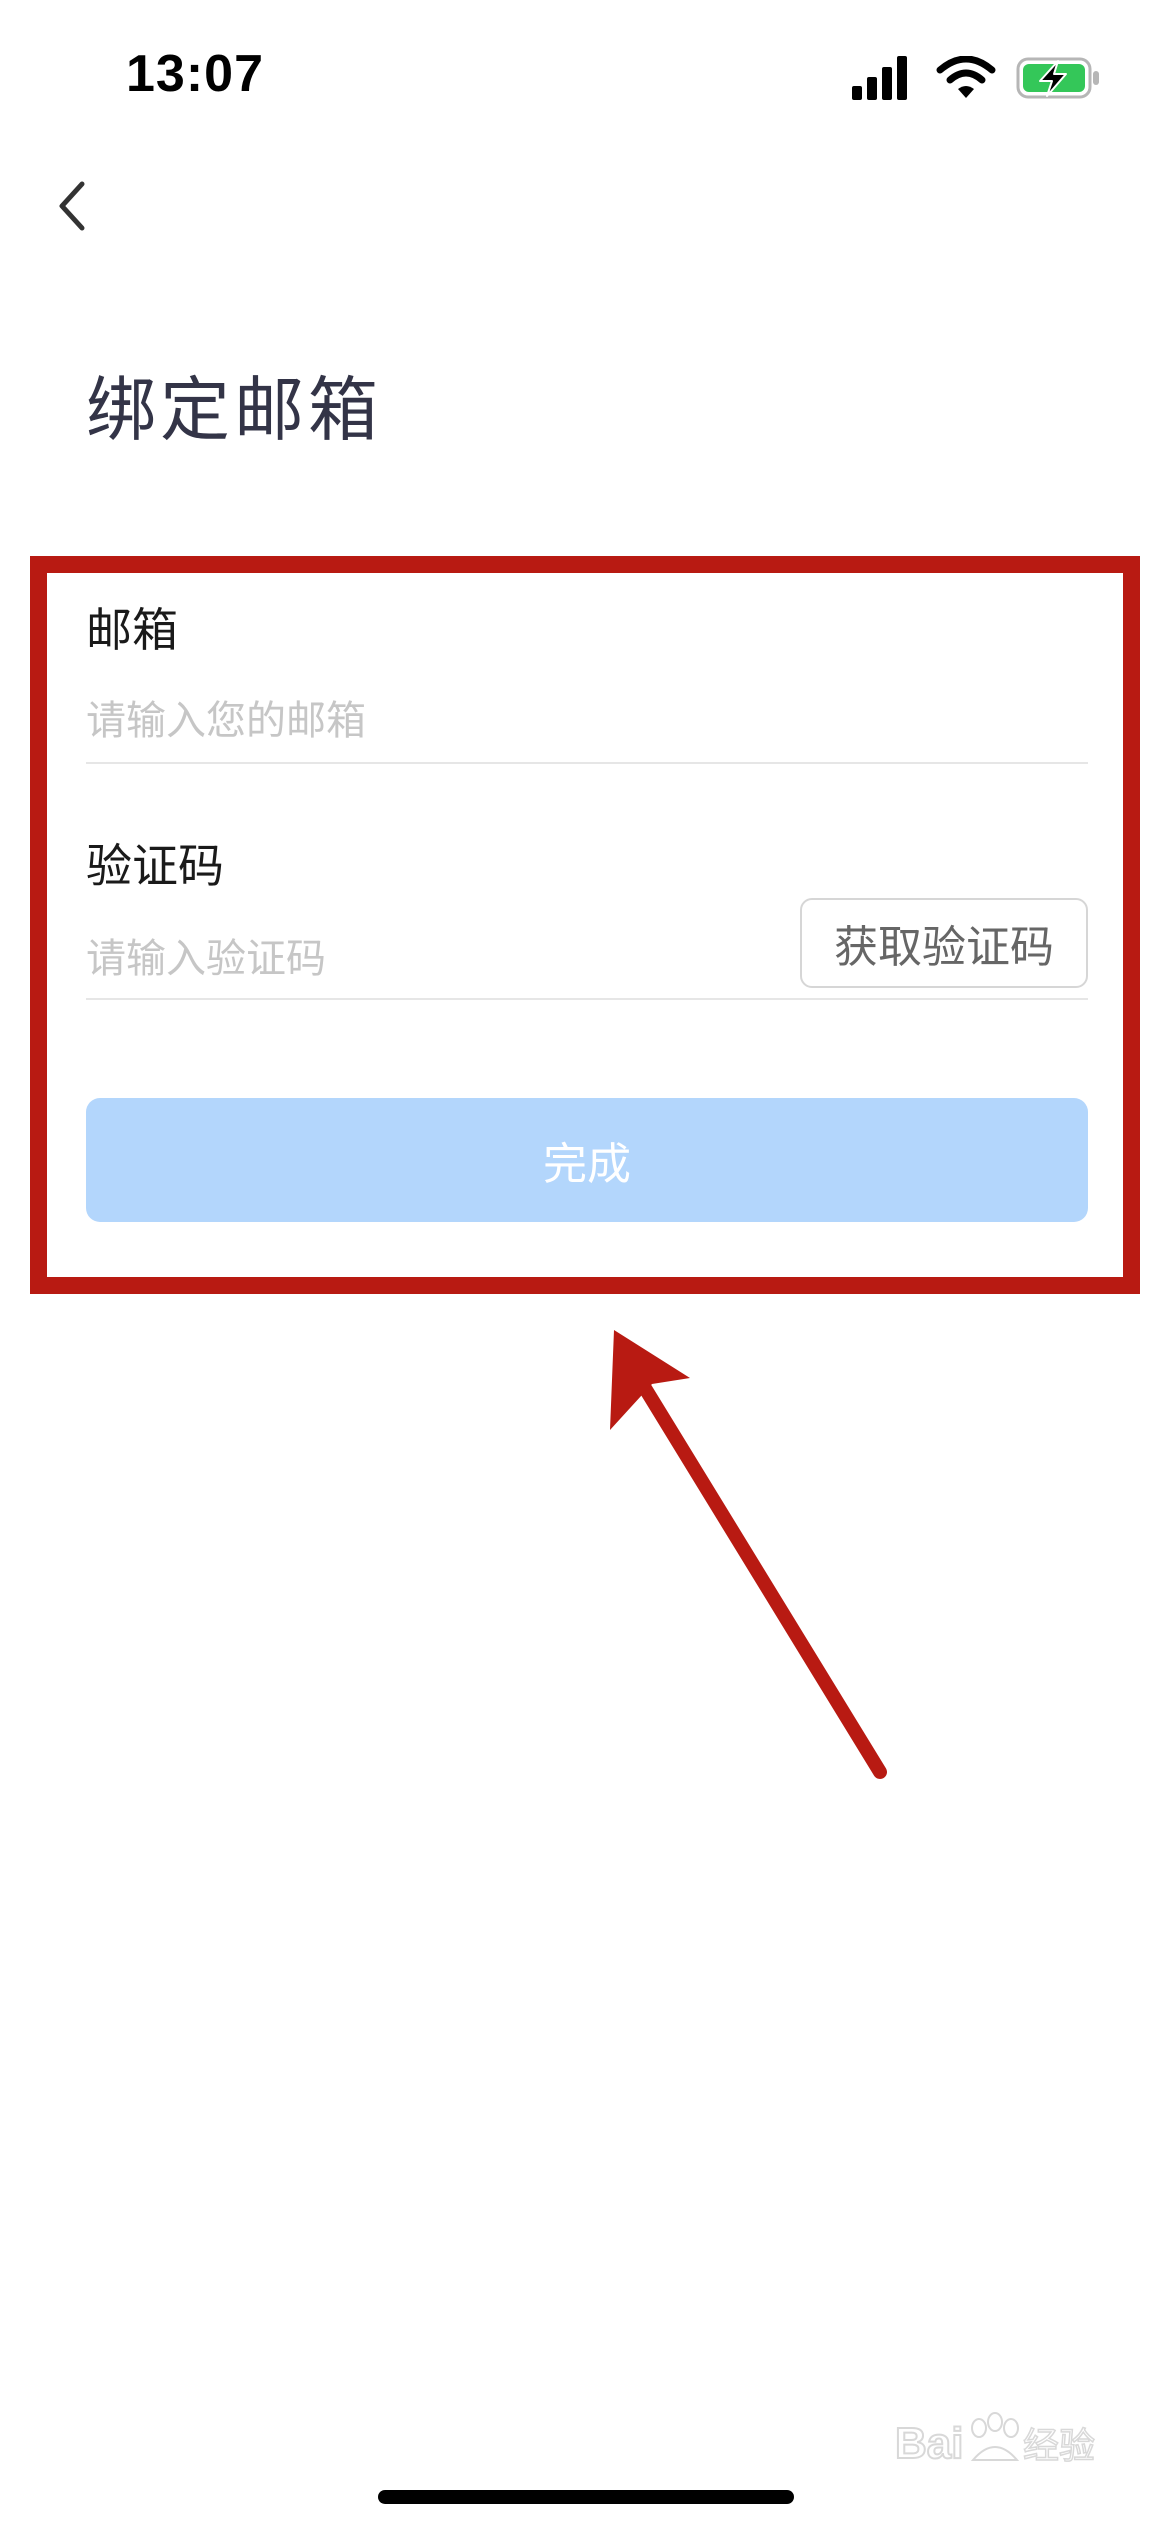 The height and width of the screenshot is (2532, 1170). I want to click on chevron-left-icon, so click(72, 206).